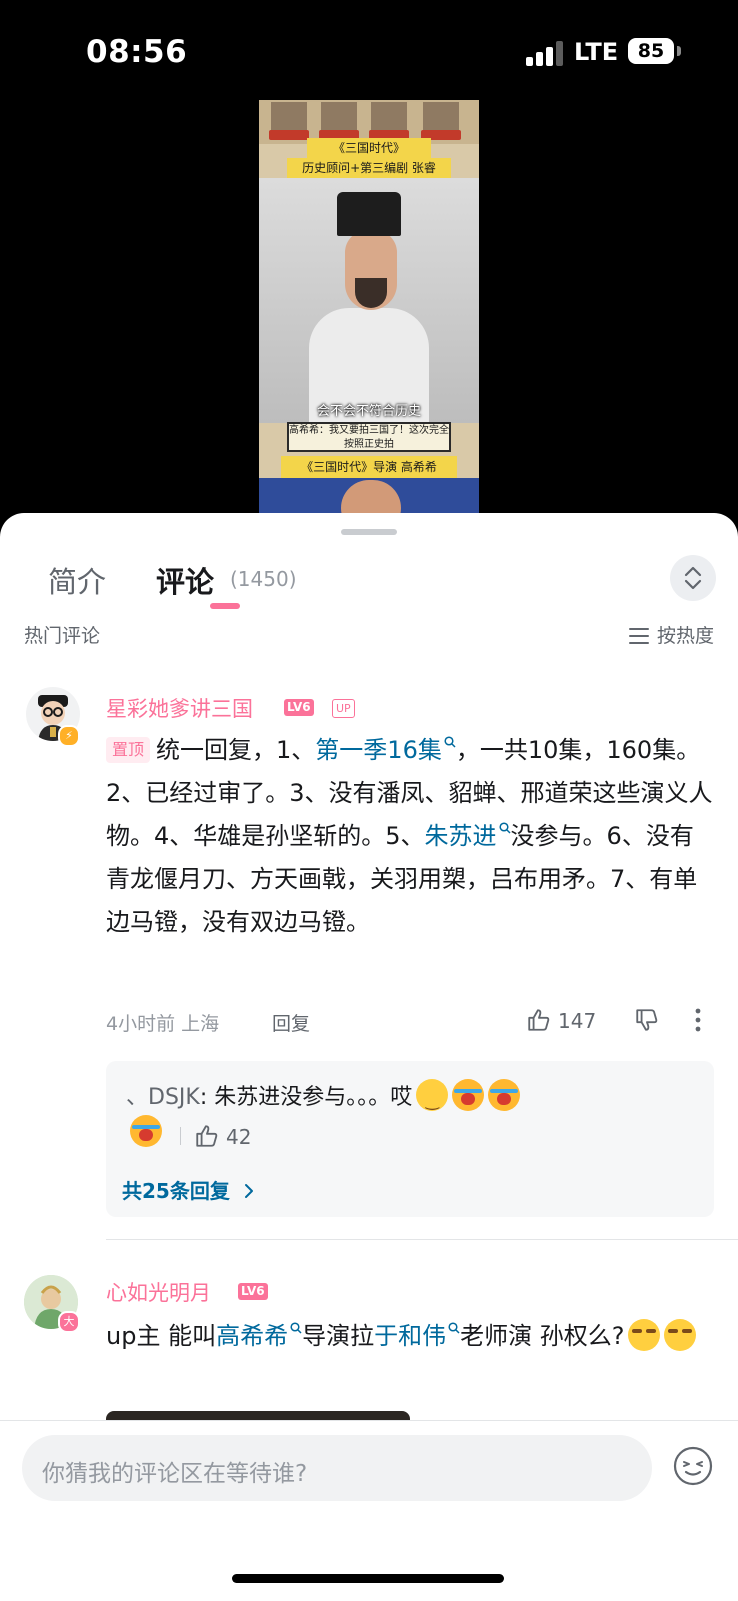  What do you see at coordinates (337, 1468) in the screenshot?
I see `comment-input: 你猜我的评论区在等待谁?` at bounding box center [337, 1468].